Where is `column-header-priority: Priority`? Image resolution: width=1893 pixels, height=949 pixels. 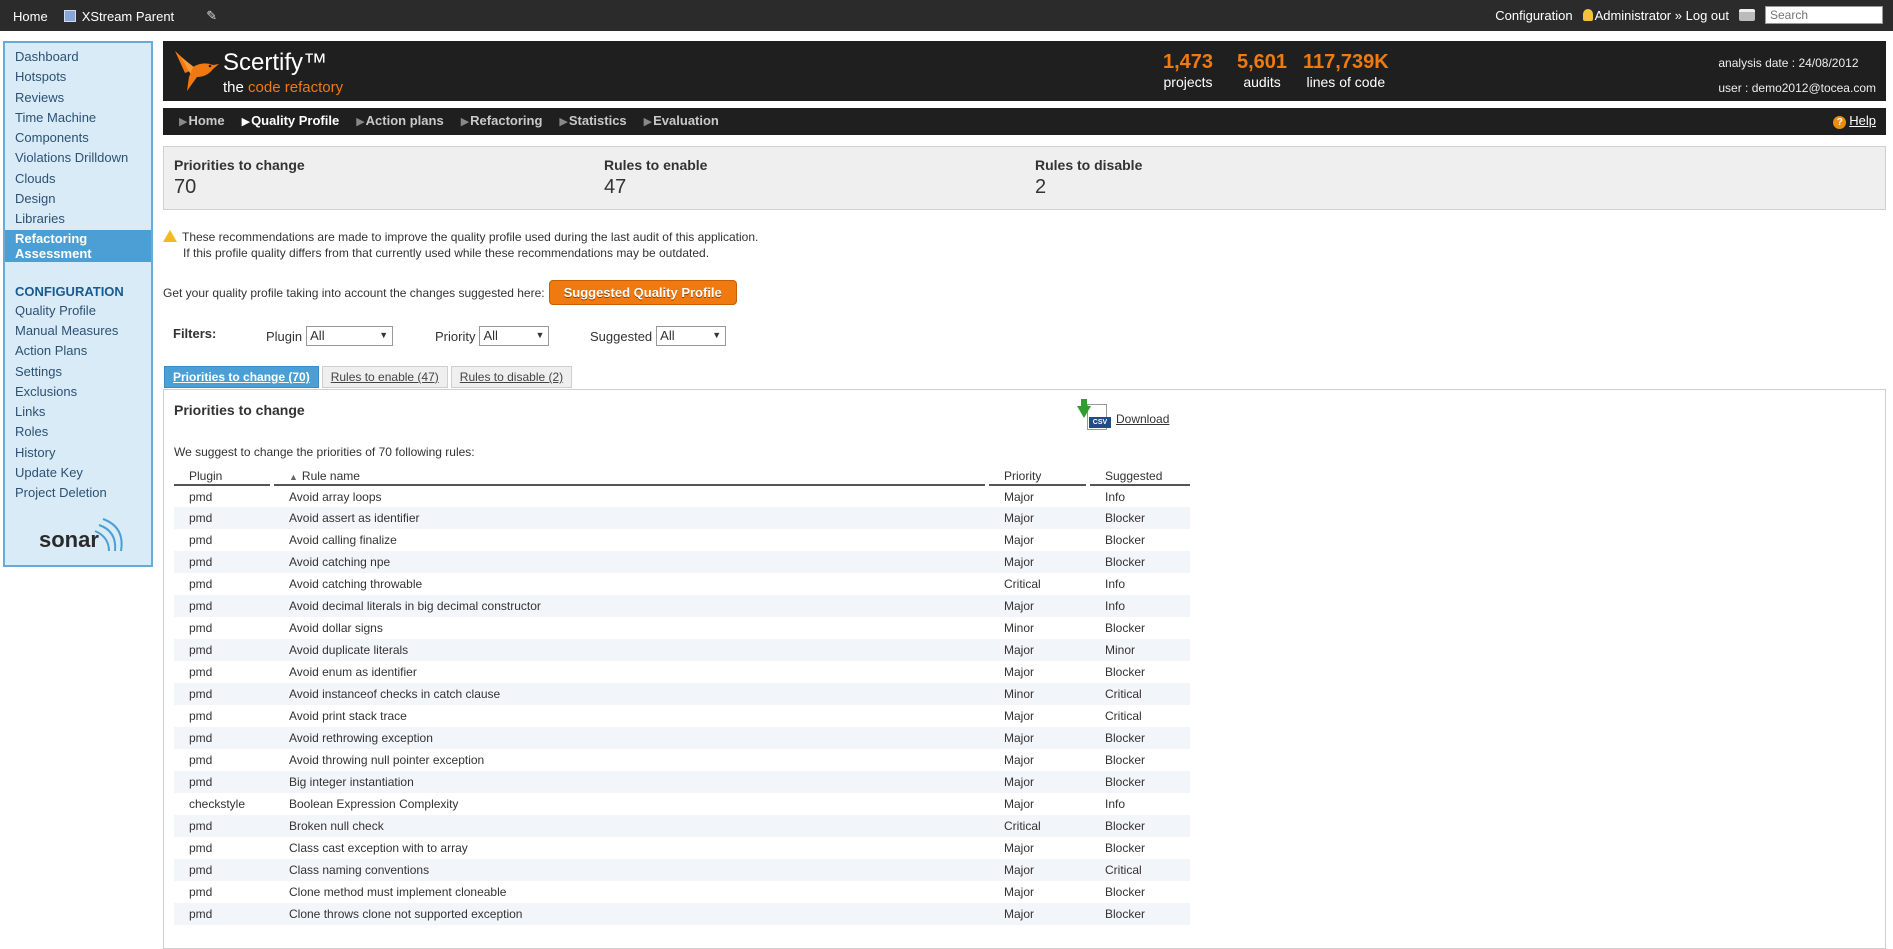 column-header-priority: Priority is located at coordinates (1037, 476).